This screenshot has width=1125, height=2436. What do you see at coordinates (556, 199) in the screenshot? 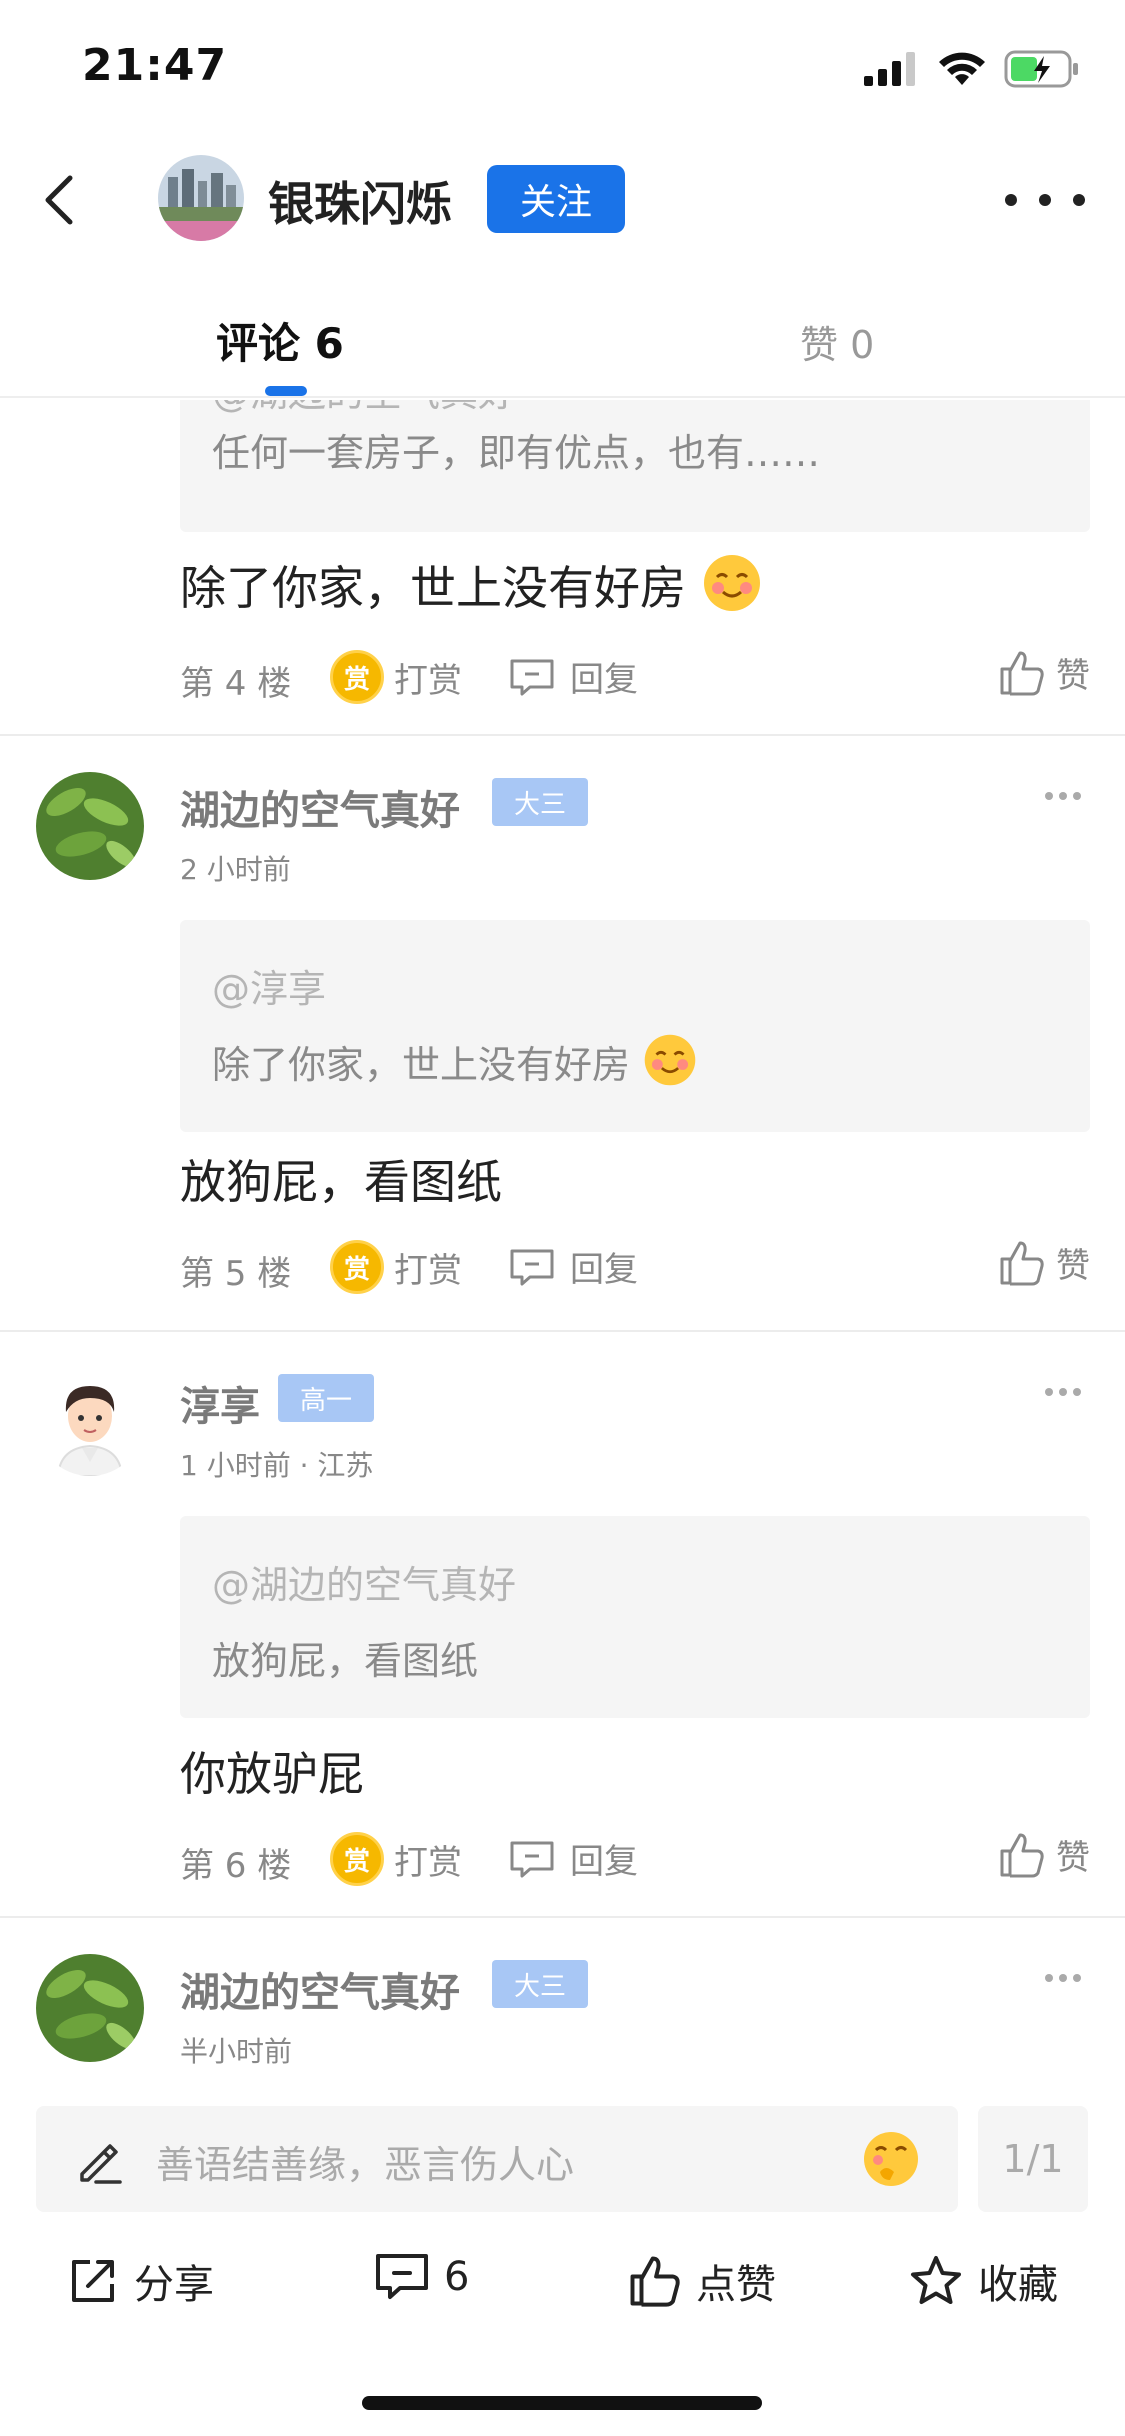
I see `follow-button: 关注` at bounding box center [556, 199].